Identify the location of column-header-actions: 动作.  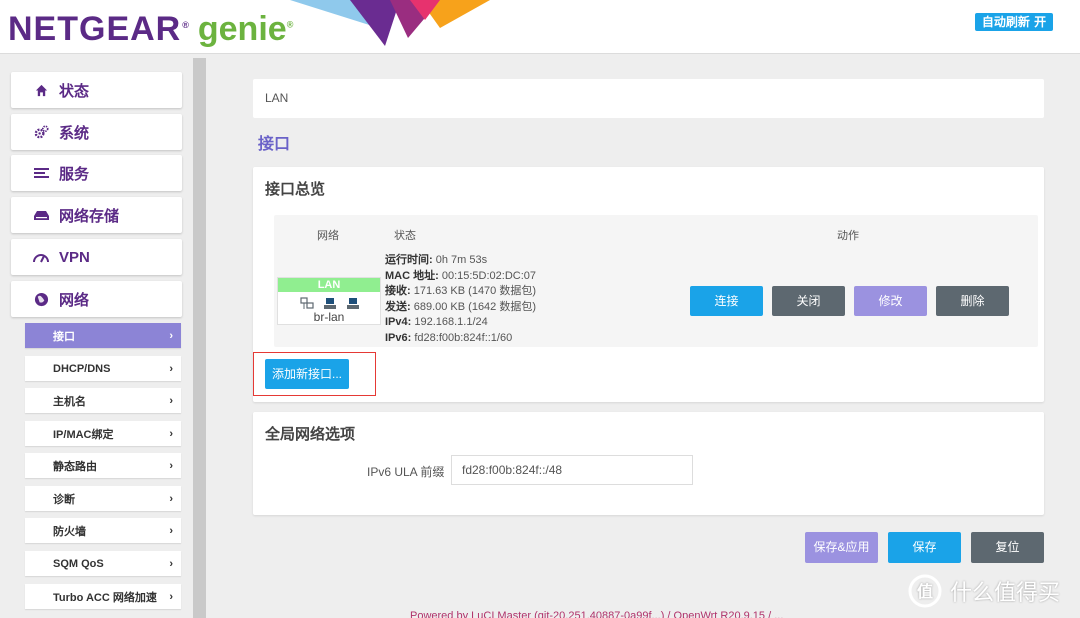
(848, 236).